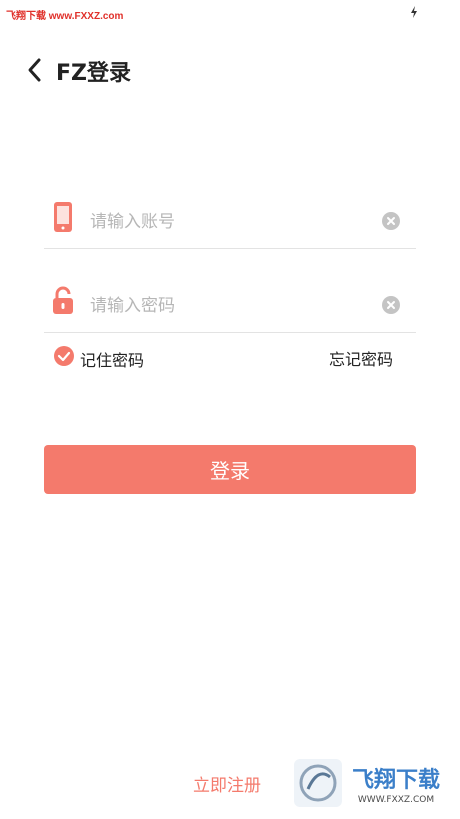 The width and height of the screenshot is (460, 819). Describe the element at coordinates (230, 13) in the screenshot. I see `status-bar: 飞翔下载 www.FXXZ.com` at that location.